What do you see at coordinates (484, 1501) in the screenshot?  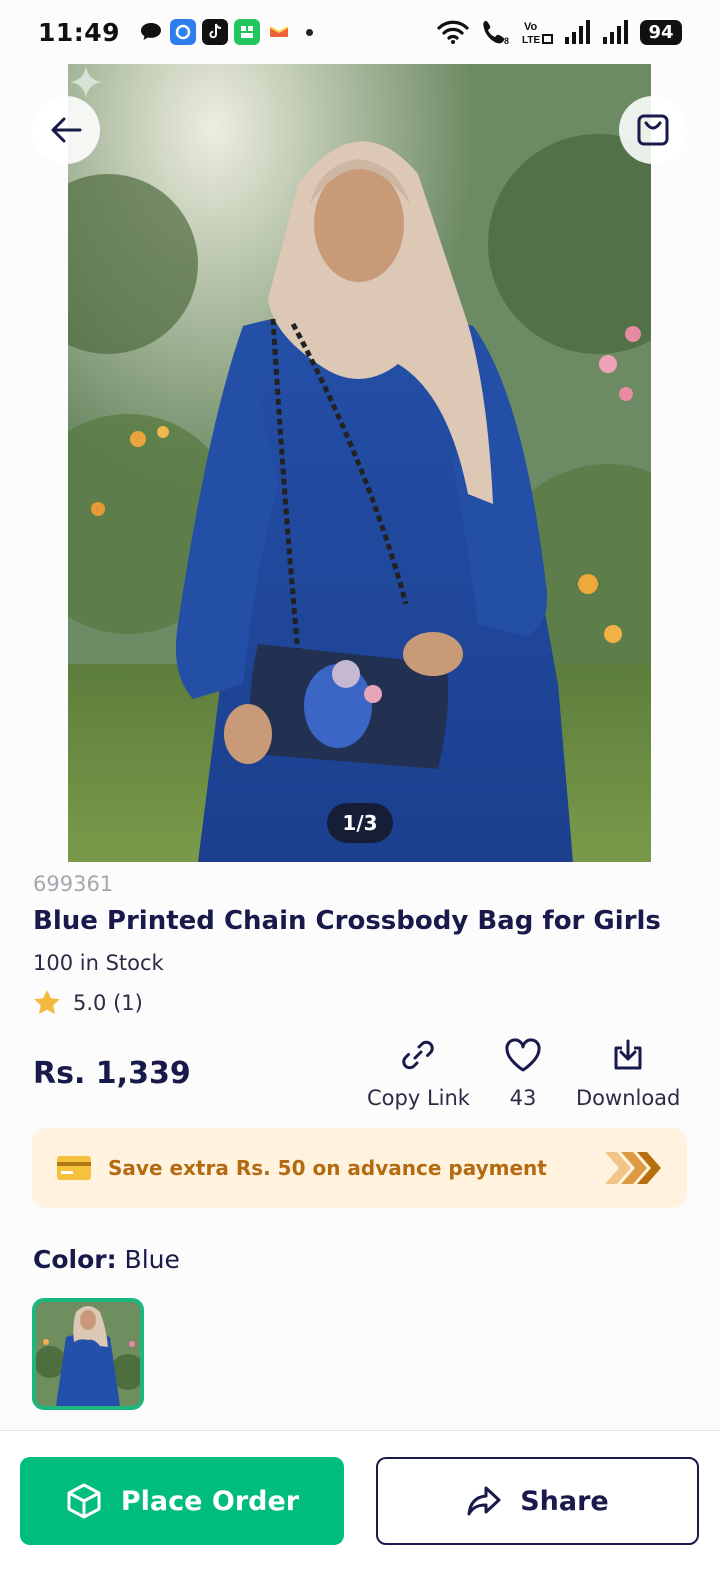 I see `share-arrow-icon` at bounding box center [484, 1501].